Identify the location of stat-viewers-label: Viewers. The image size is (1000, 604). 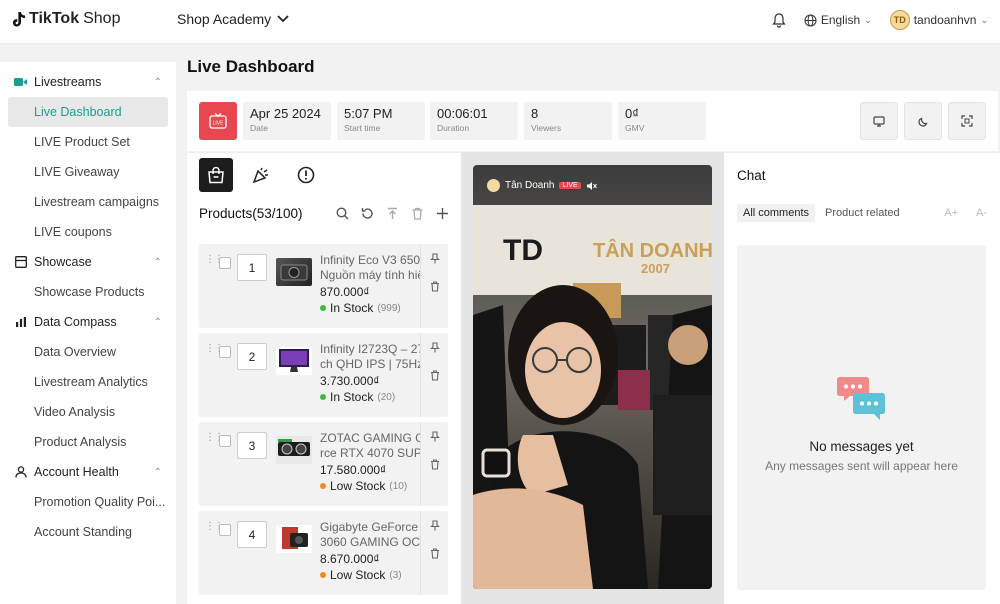
(546, 128).